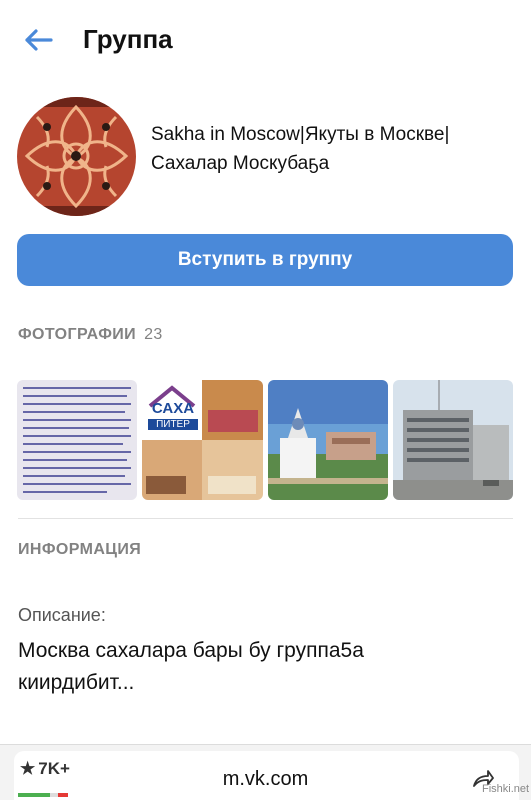 The image size is (531, 800). I want to click on description-label: Описание:, so click(62, 615).